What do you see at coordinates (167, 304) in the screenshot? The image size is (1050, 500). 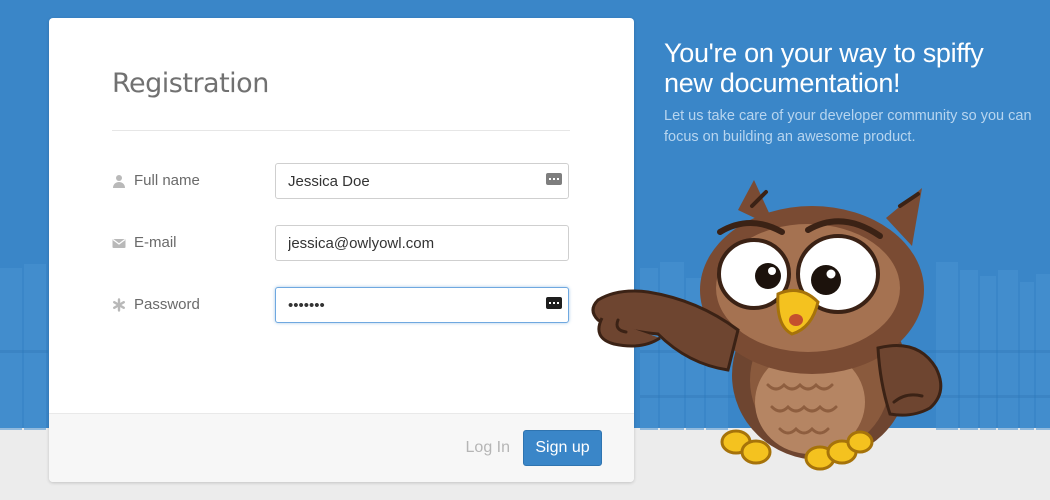 I see `password-label-text: Password` at bounding box center [167, 304].